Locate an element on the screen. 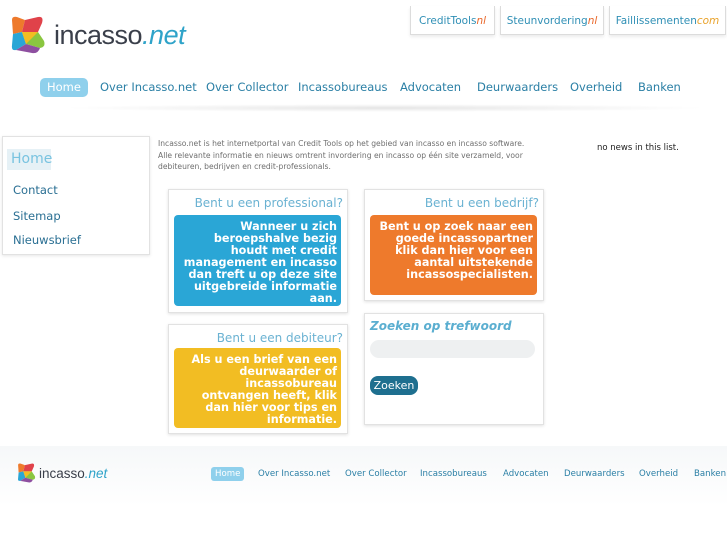  card-search: Zoeken op trefwoord Zoeken is located at coordinates (454, 369).